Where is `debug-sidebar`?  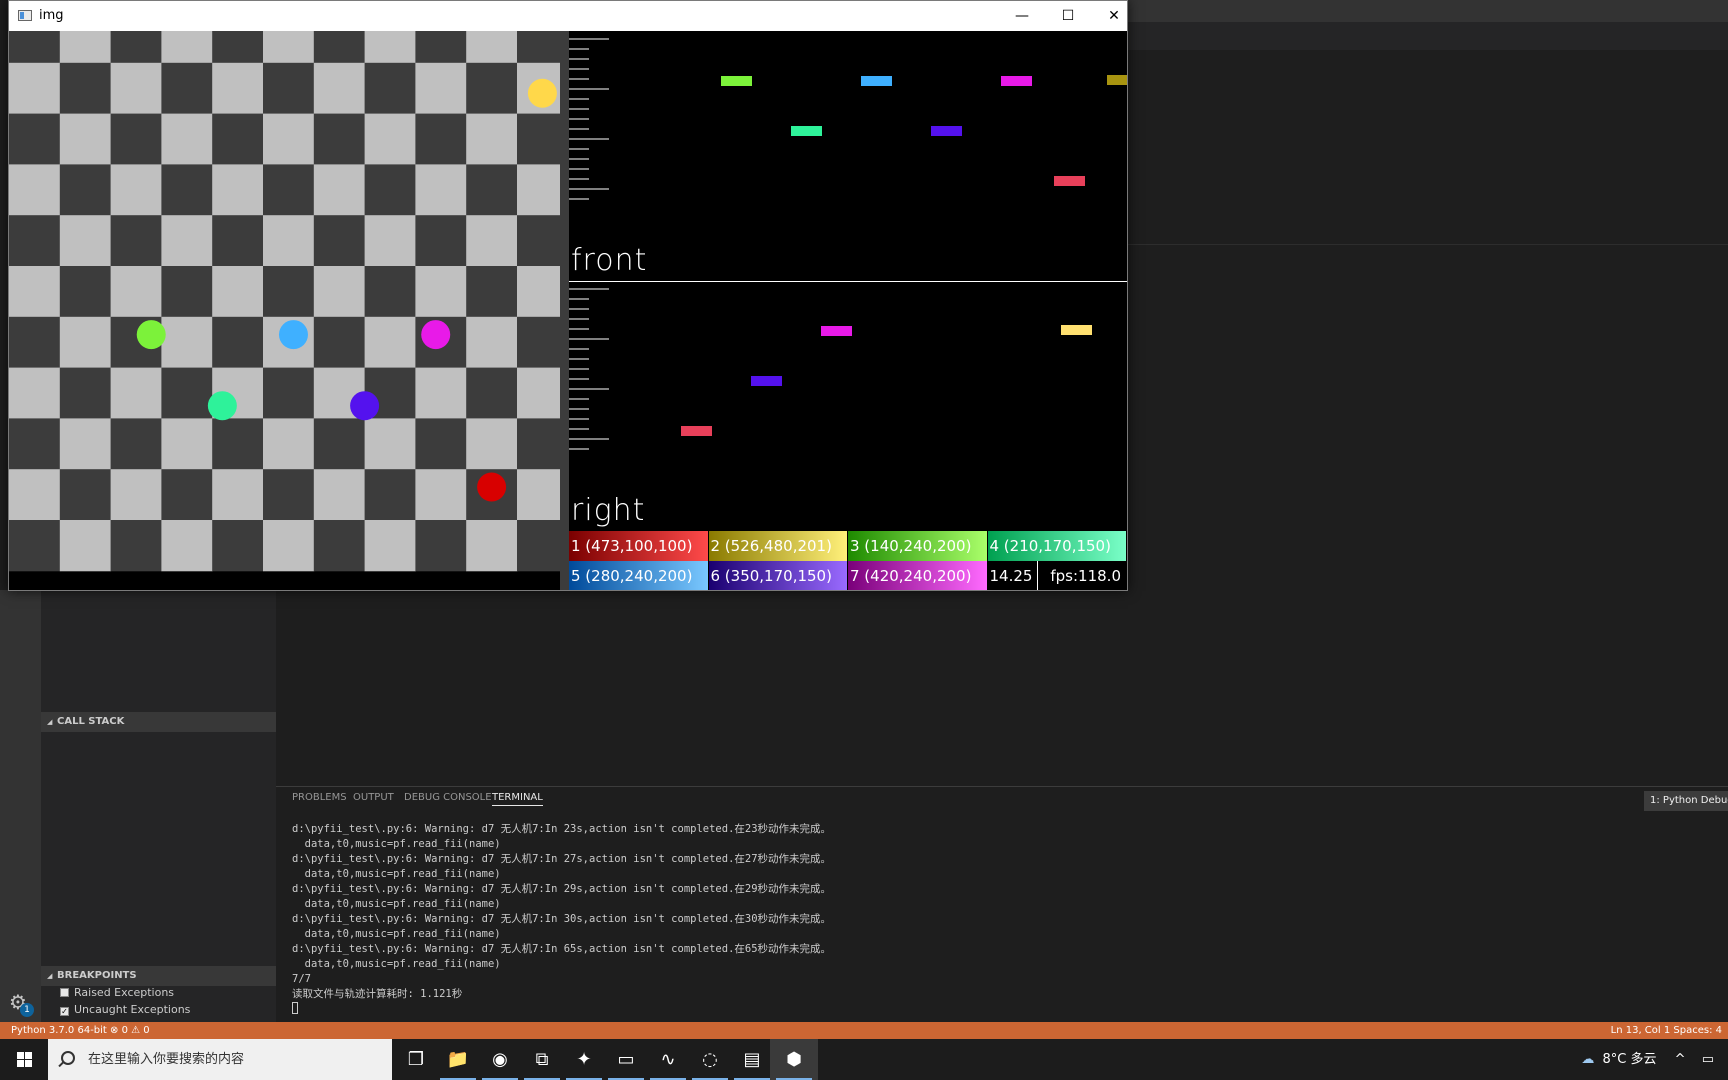 debug-sidebar is located at coordinates (158, 806).